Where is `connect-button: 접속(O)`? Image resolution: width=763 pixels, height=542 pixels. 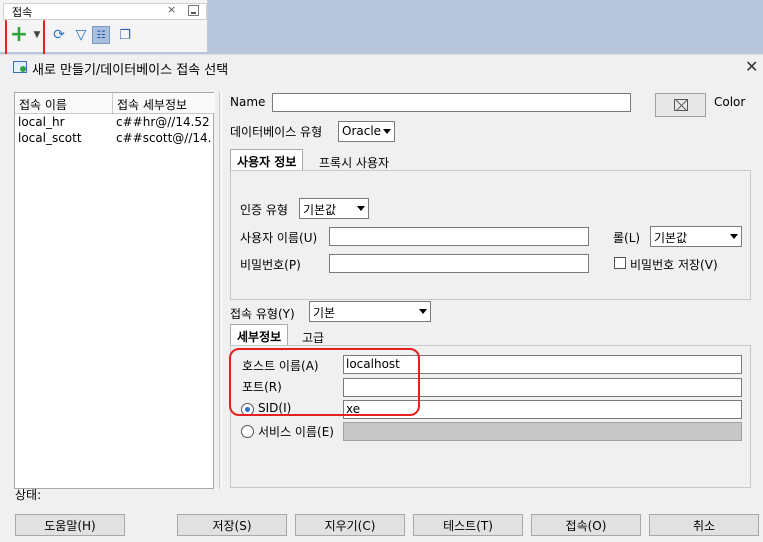 connect-button: 접속(O) is located at coordinates (586, 525).